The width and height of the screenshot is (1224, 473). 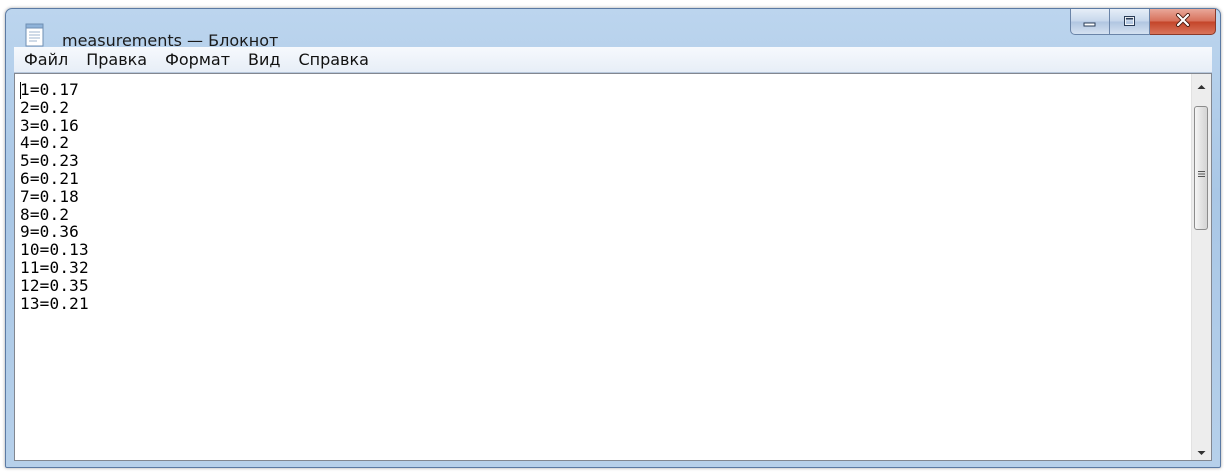 What do you see at coordinates (197, 59) in the screenshot?
I see `menu-format: Формат` at bounding box center [197, 59].